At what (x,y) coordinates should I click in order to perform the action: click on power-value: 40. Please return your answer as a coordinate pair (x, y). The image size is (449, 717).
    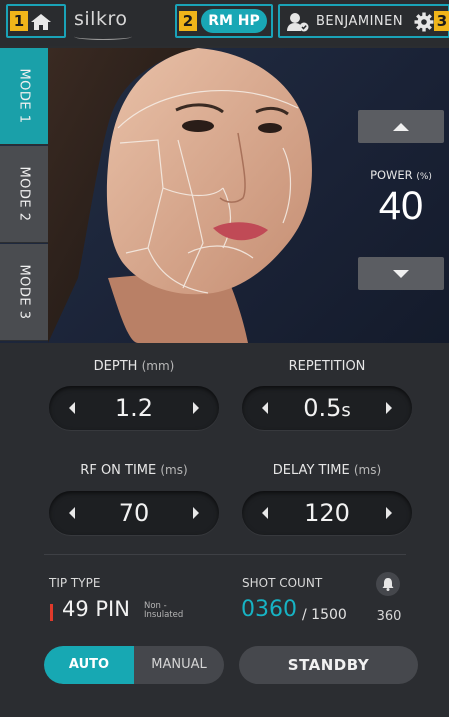
    Looking at the image, I should click on (401, 206).